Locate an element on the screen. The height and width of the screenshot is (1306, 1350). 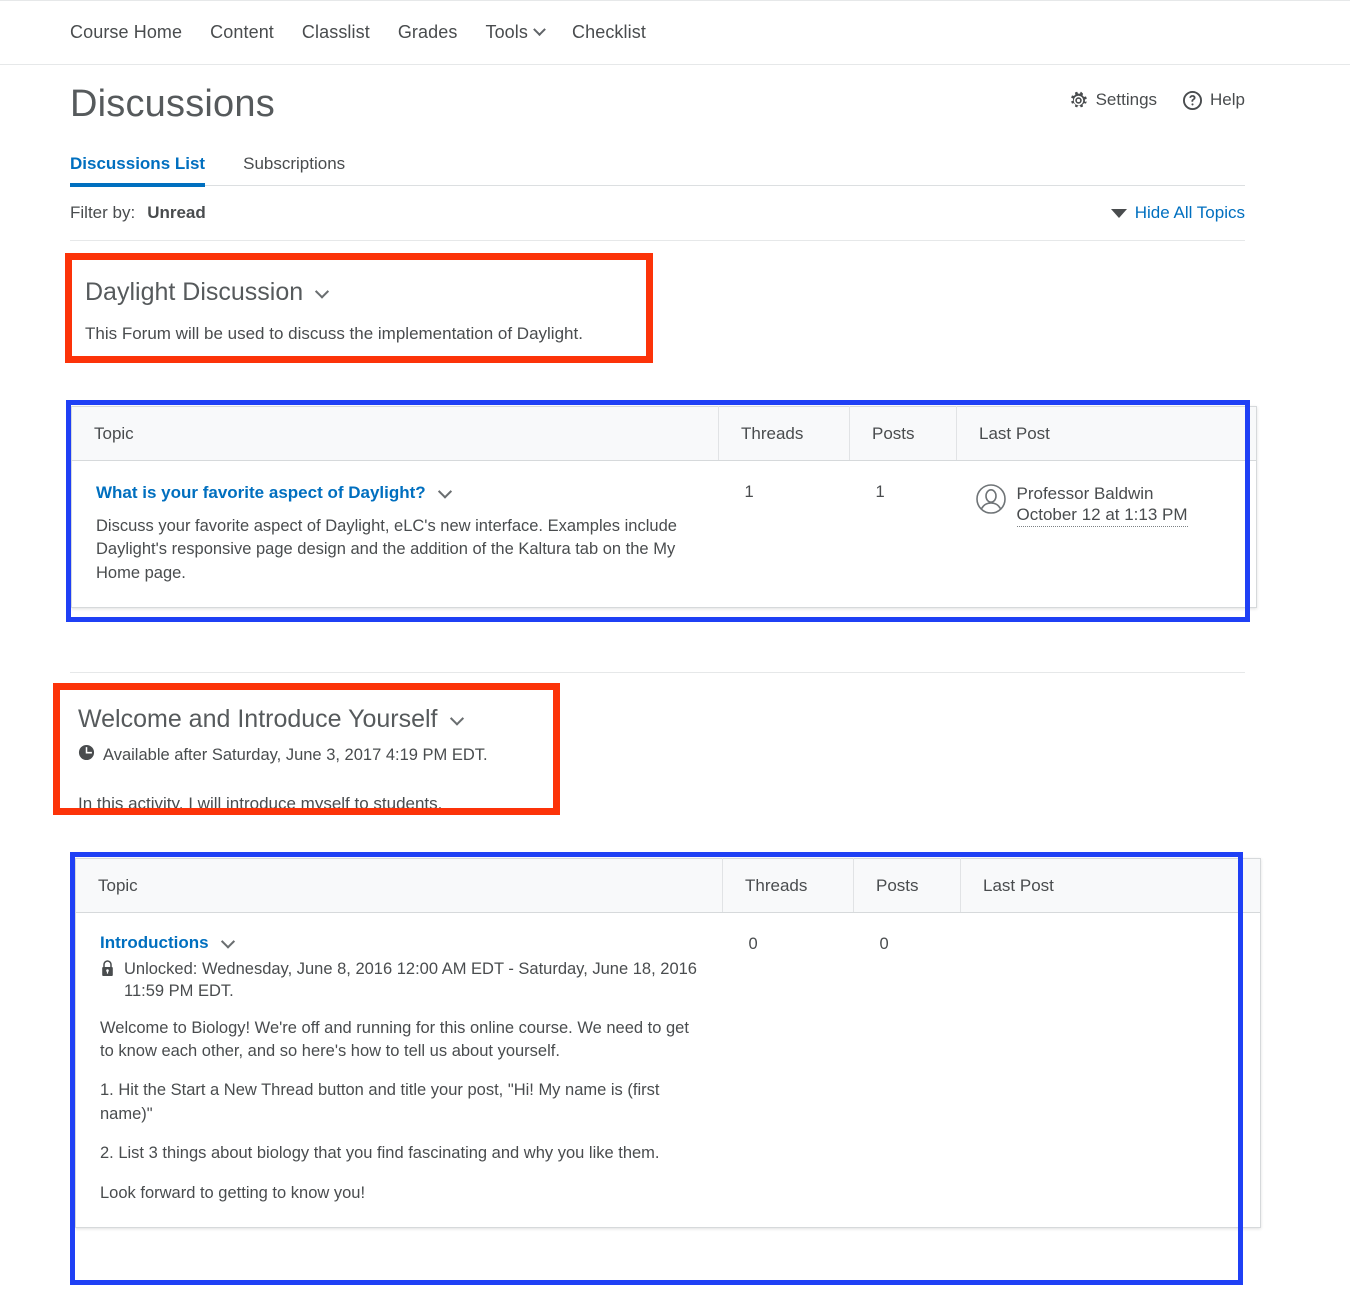
last-post-text: Professor Baldwin October 12 at 1:13 PM is located at coordinates (1102, 505).